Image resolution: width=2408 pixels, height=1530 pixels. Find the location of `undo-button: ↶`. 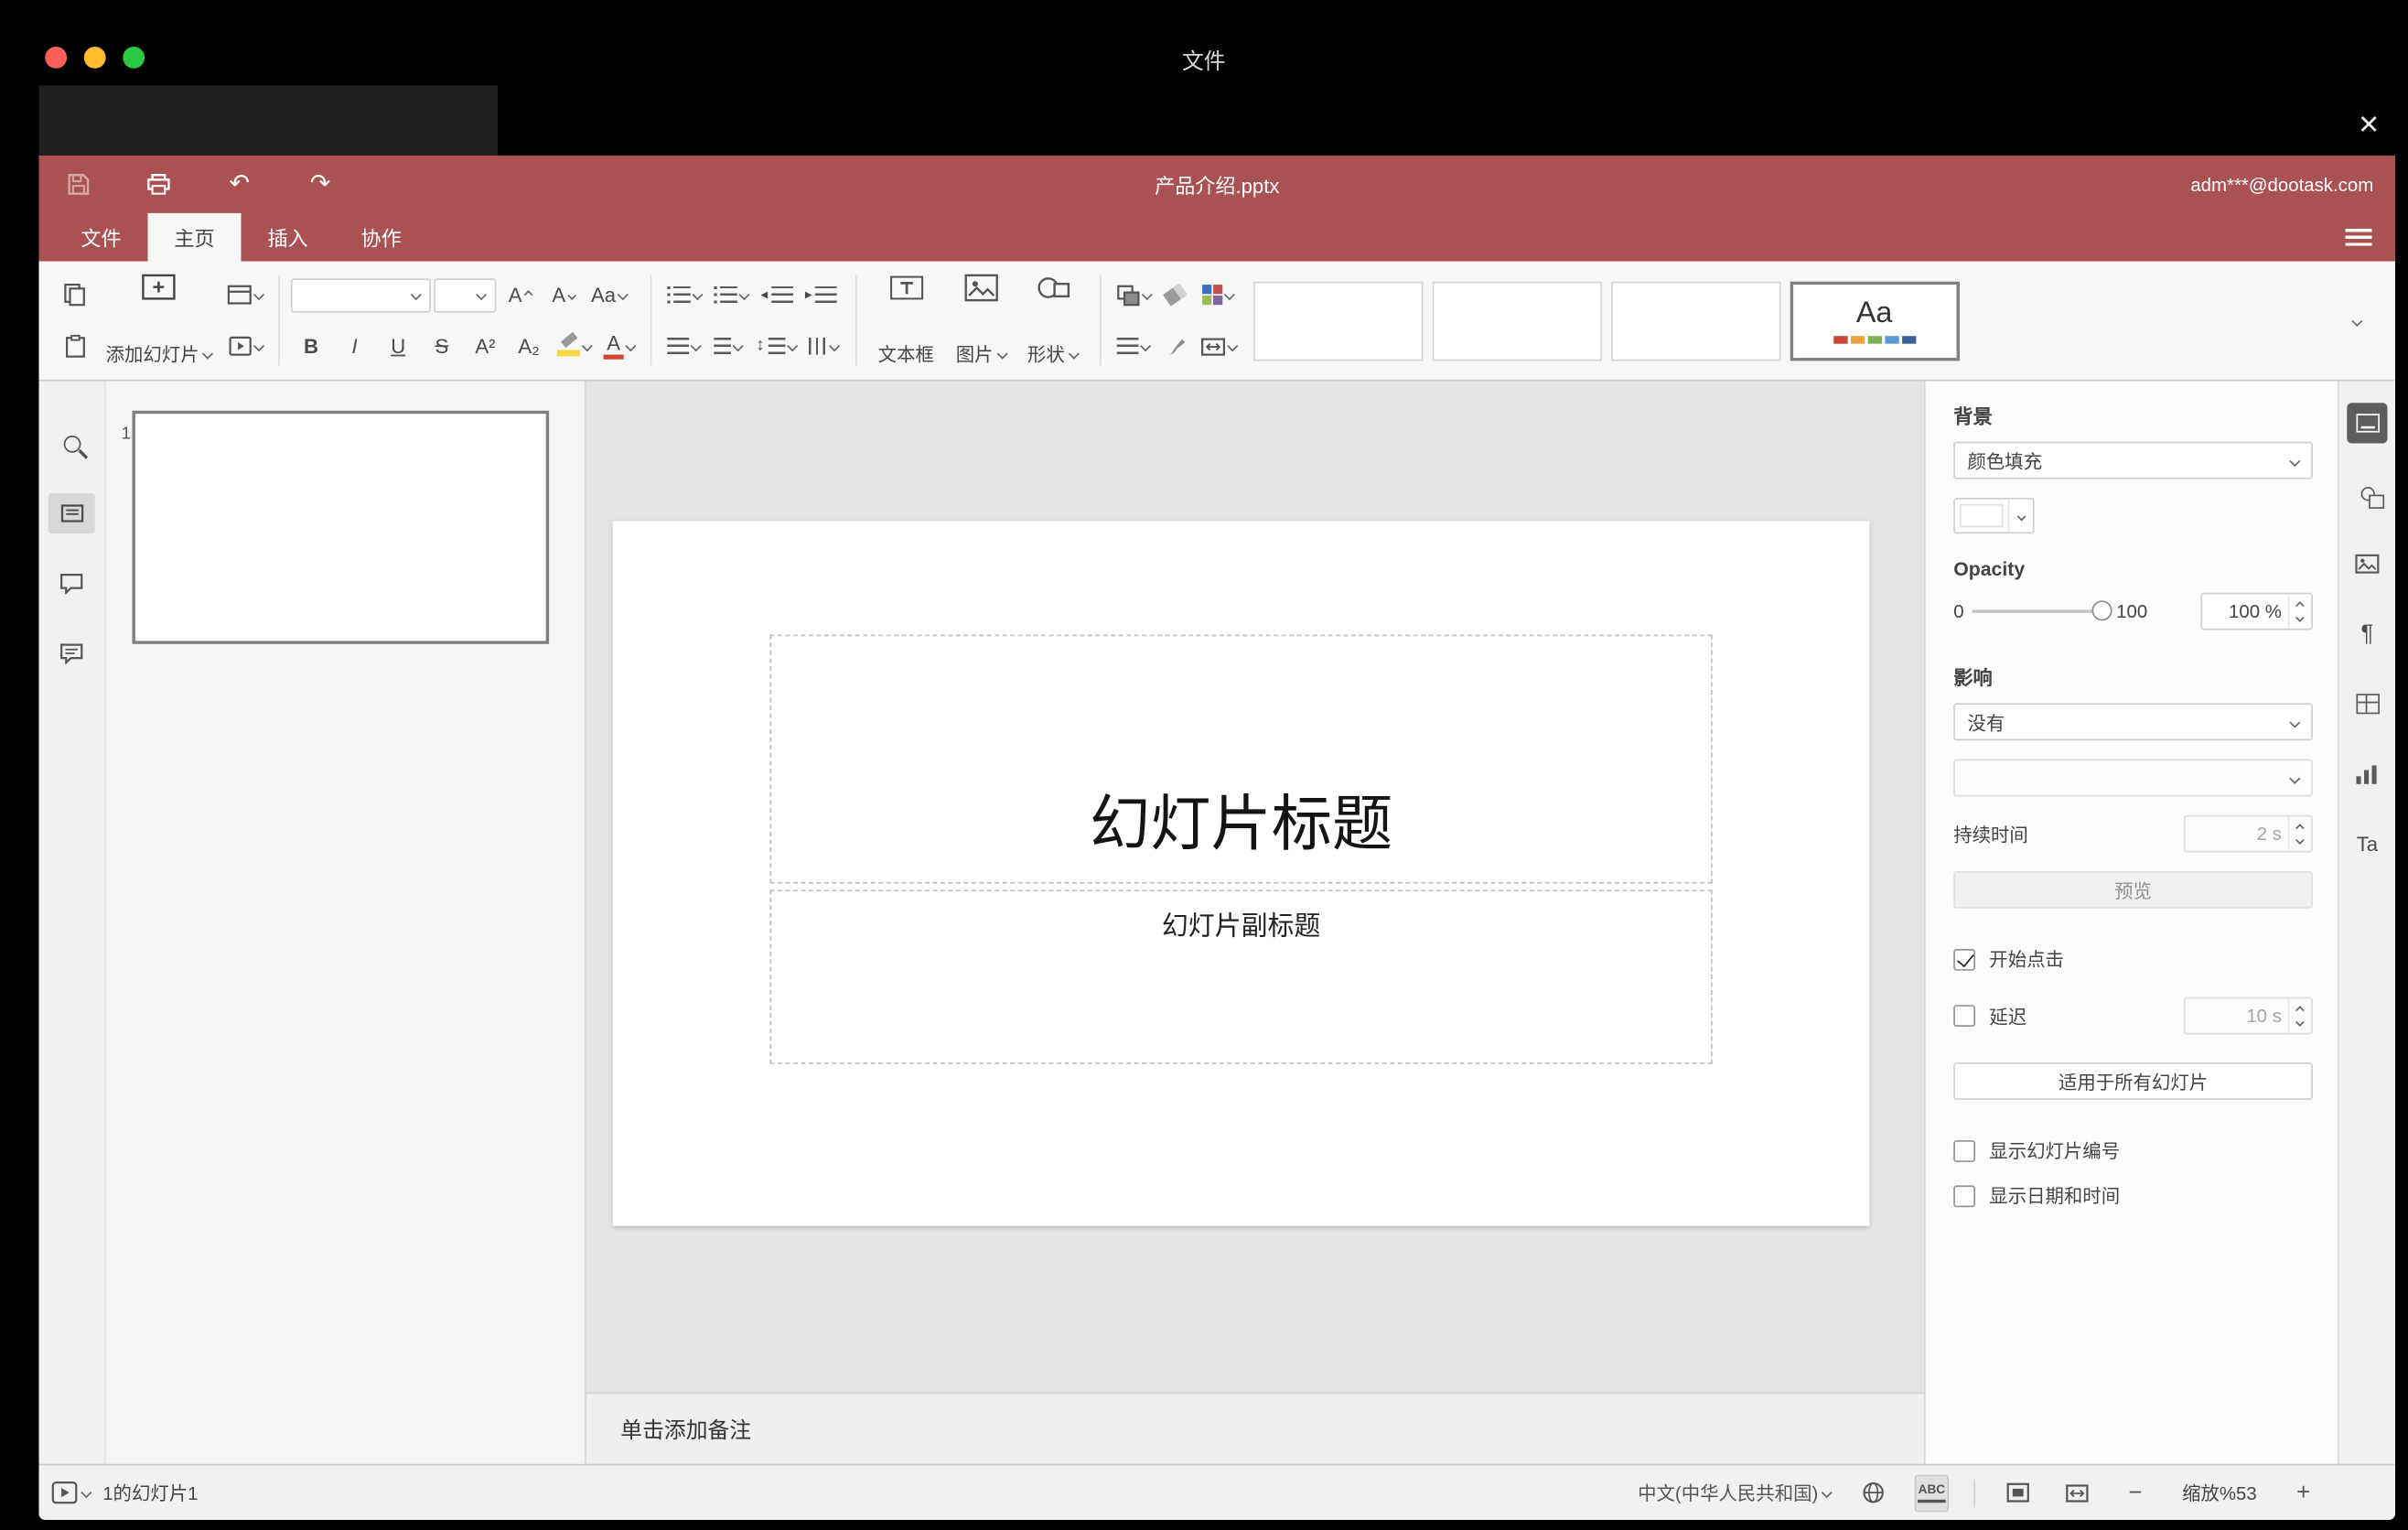

undo-button: ↶ is located at coordinates (239, 184).